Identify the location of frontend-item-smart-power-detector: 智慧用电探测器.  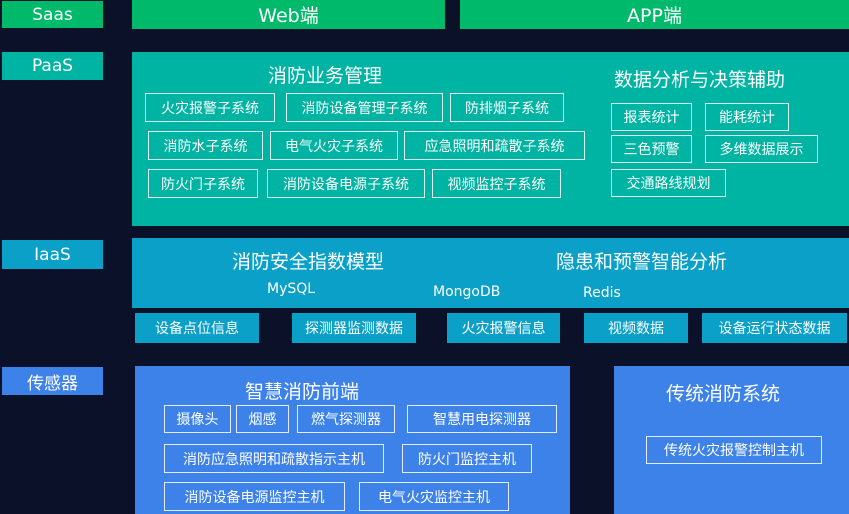
(482, 419).